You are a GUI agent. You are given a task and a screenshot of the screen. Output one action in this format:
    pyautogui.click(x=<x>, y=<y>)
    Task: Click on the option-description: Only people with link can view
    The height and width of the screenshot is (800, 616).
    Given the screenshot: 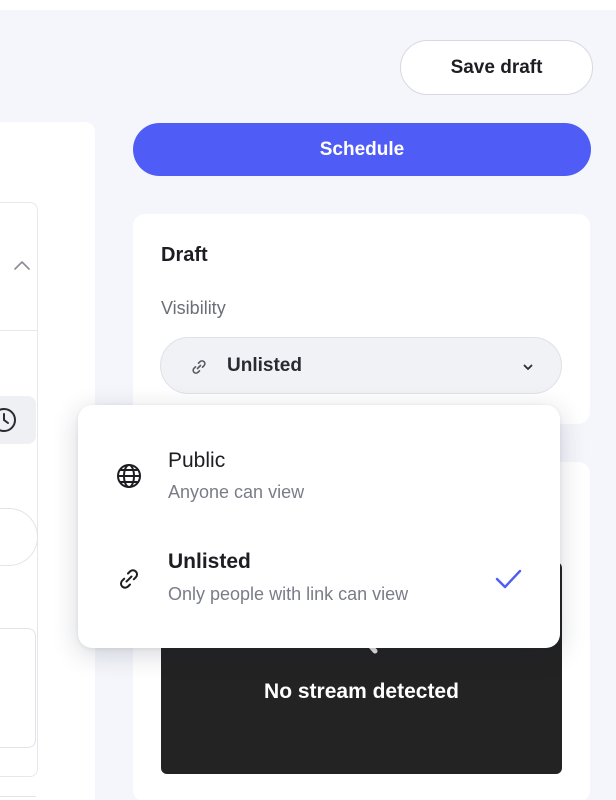 What is the action you would take?
    pyautogui.click(x=288, y=594)
    